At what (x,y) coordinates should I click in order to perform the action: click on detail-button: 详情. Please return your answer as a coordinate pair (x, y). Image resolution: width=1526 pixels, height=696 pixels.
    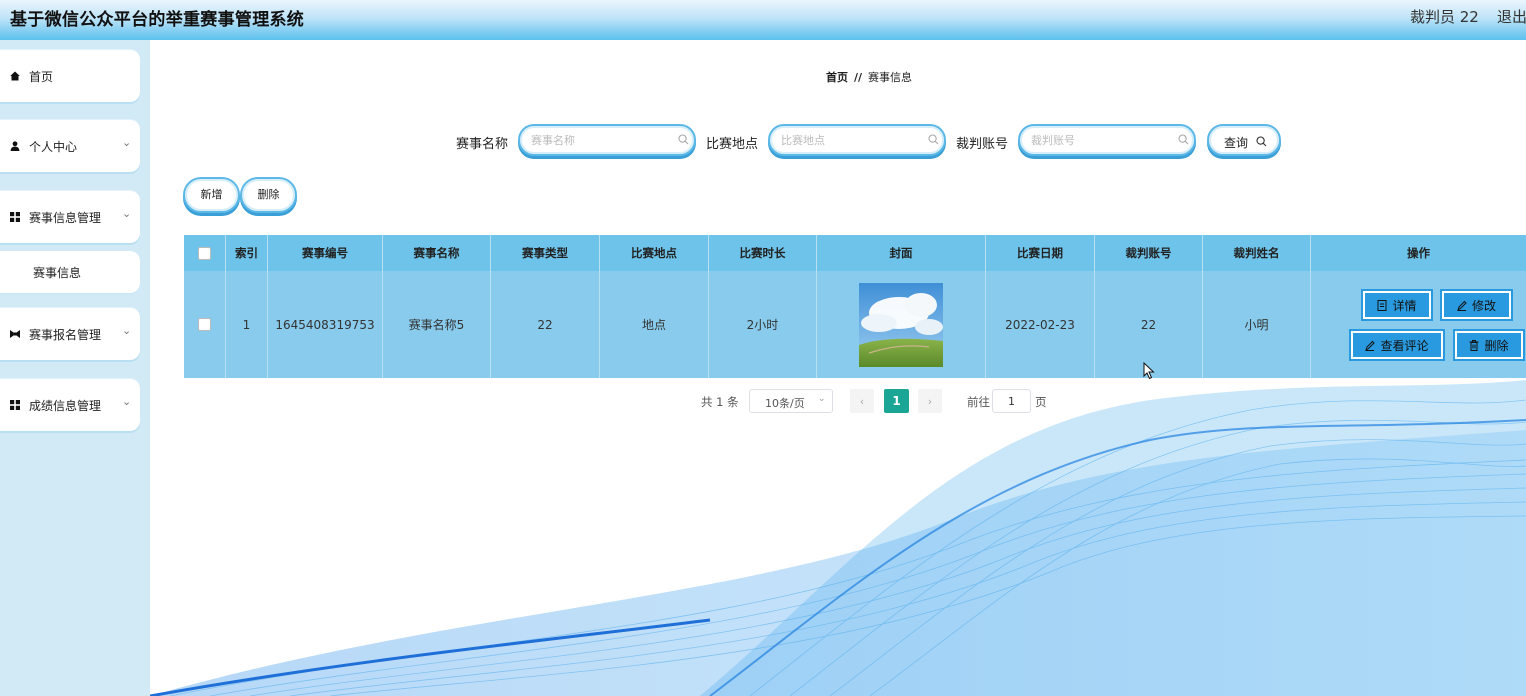
    Looking at the image, I should click on (1397, 305).